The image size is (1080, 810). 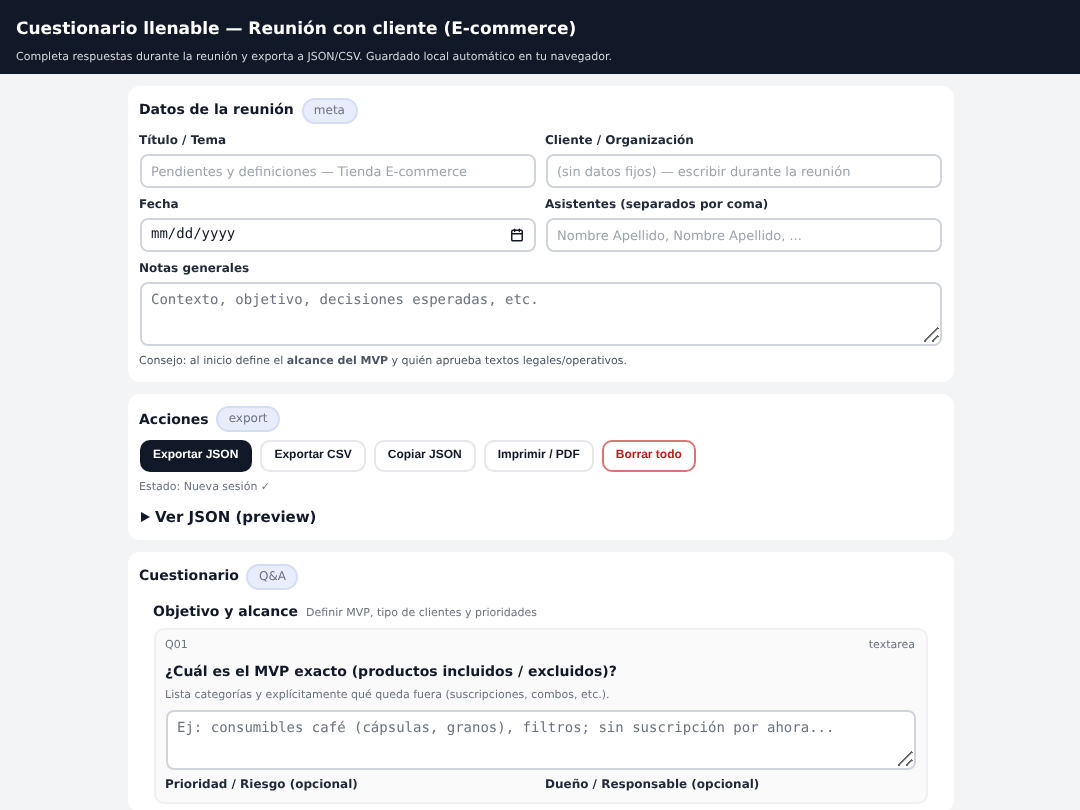 What do you see at coordinates (144, 516) in the screenshot?
I see `disclosure-triangle-icon` at bounding box center [144, 516].